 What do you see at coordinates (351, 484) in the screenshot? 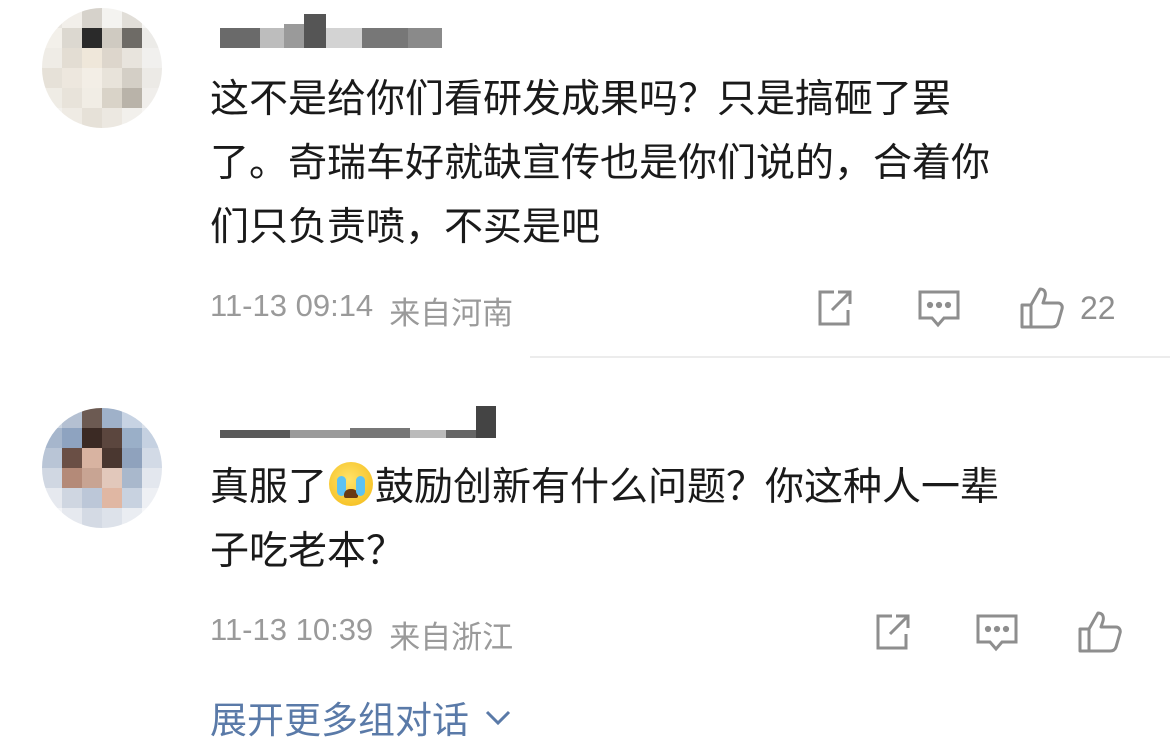
I see `crying-face-icon` at bounding box center [351, 484].